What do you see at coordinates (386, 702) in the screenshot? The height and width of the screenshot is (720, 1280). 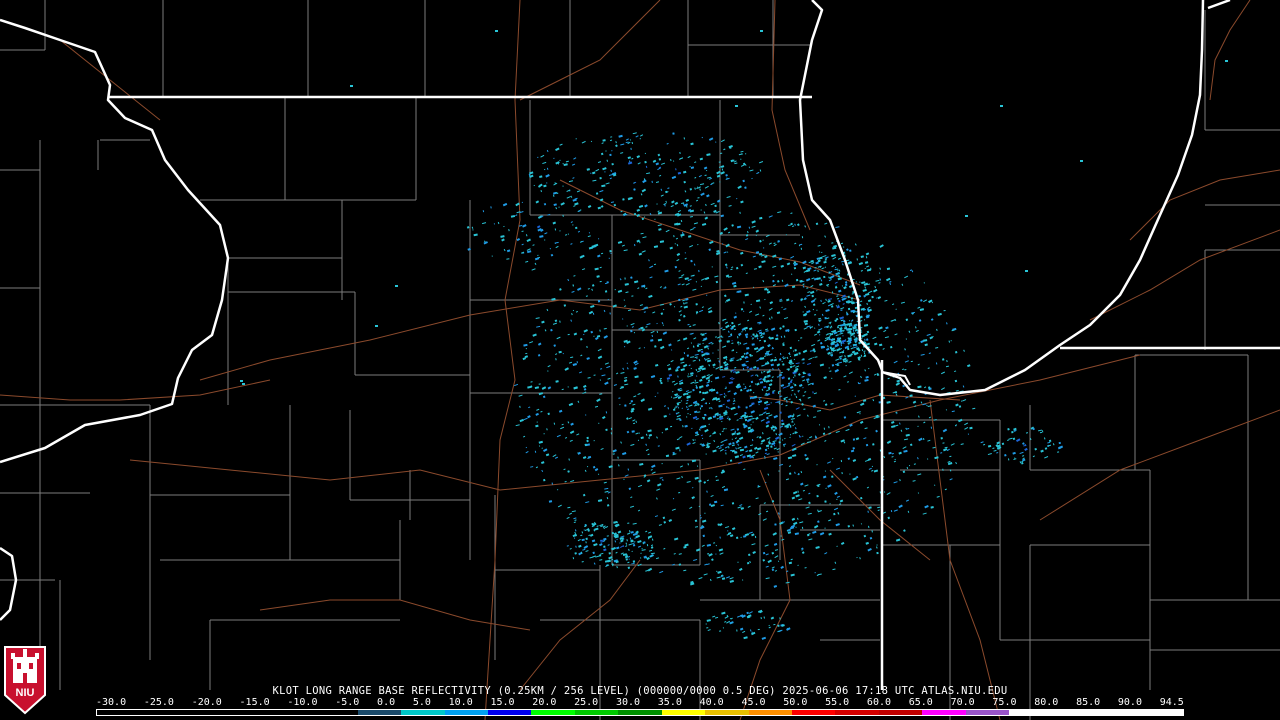 I see `scale-label: 0.0` at bounding box center [386, 702].